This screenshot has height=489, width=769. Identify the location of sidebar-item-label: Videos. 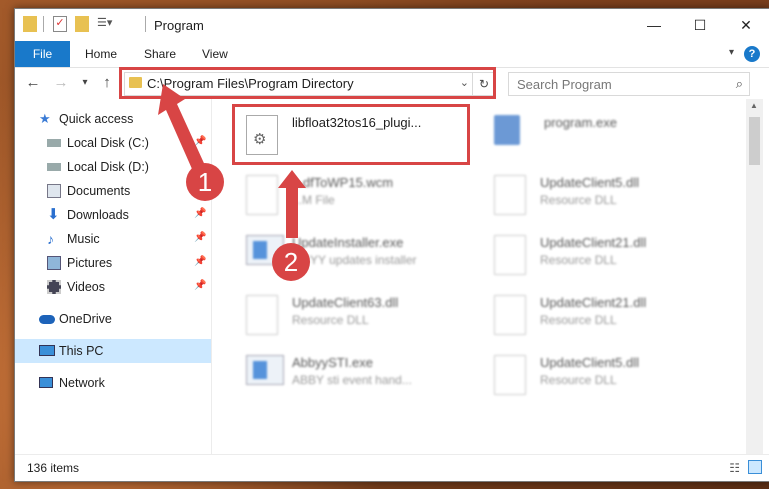
(86, 287).